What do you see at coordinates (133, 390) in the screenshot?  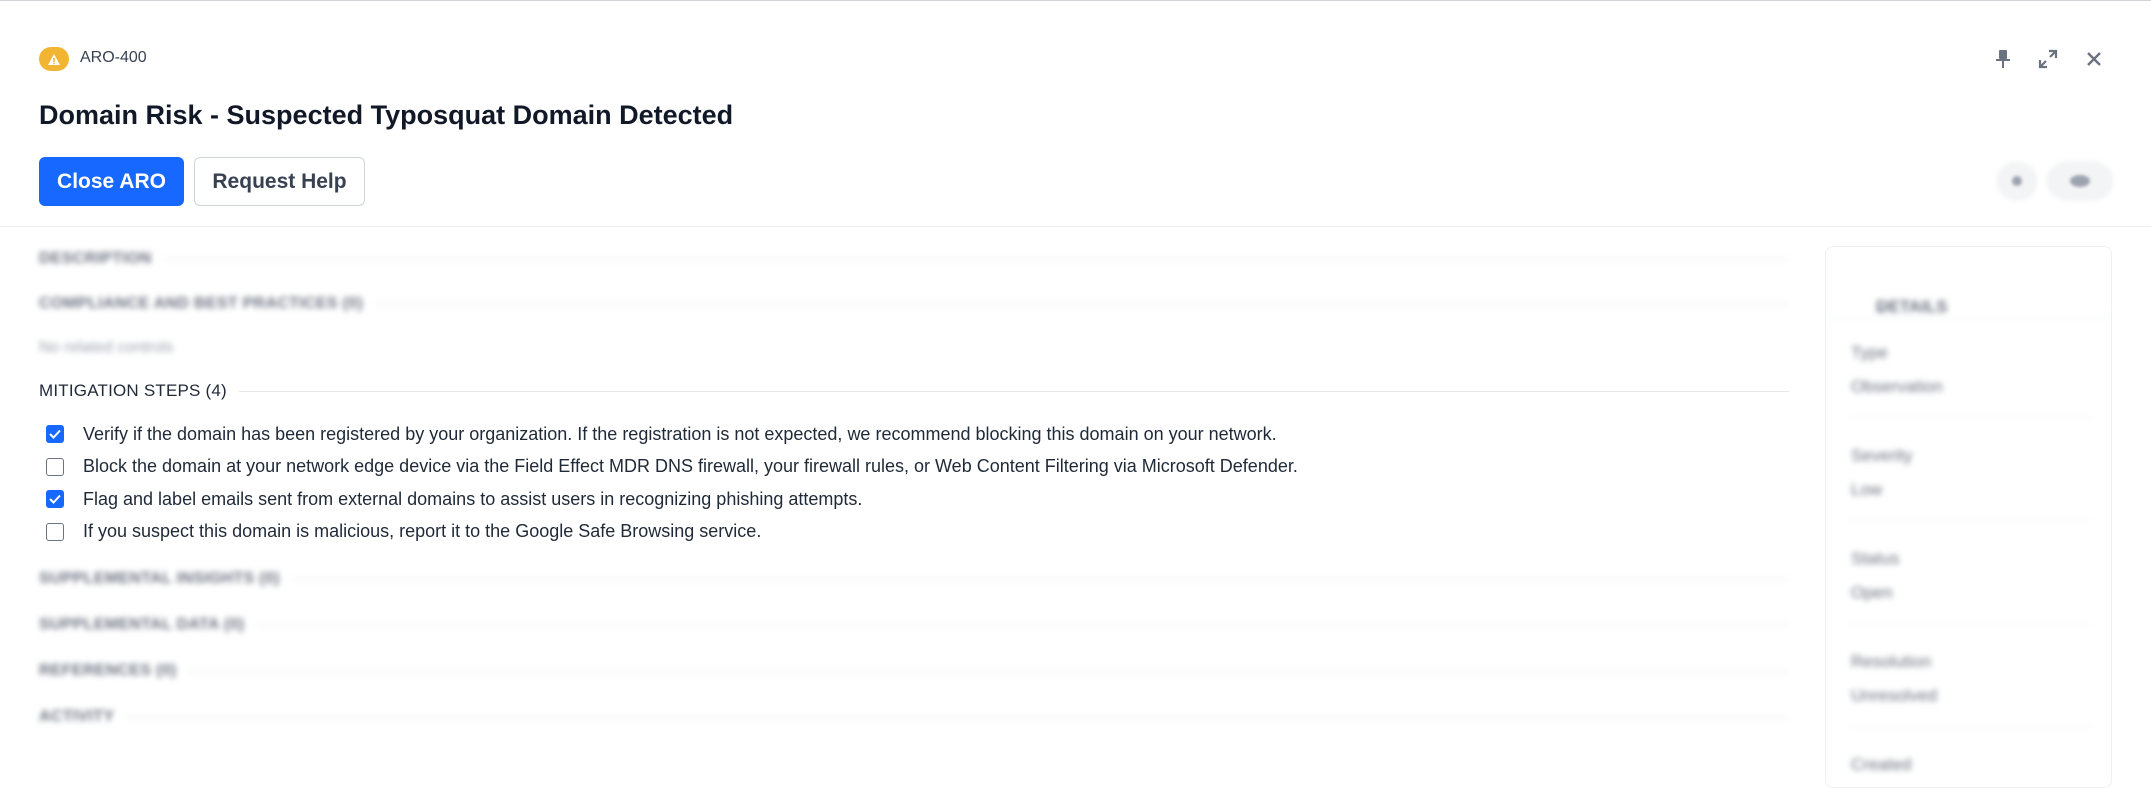 I see `mitigation-heading: MITIGATION STEPS (4)` at bounding box center [133, 390].